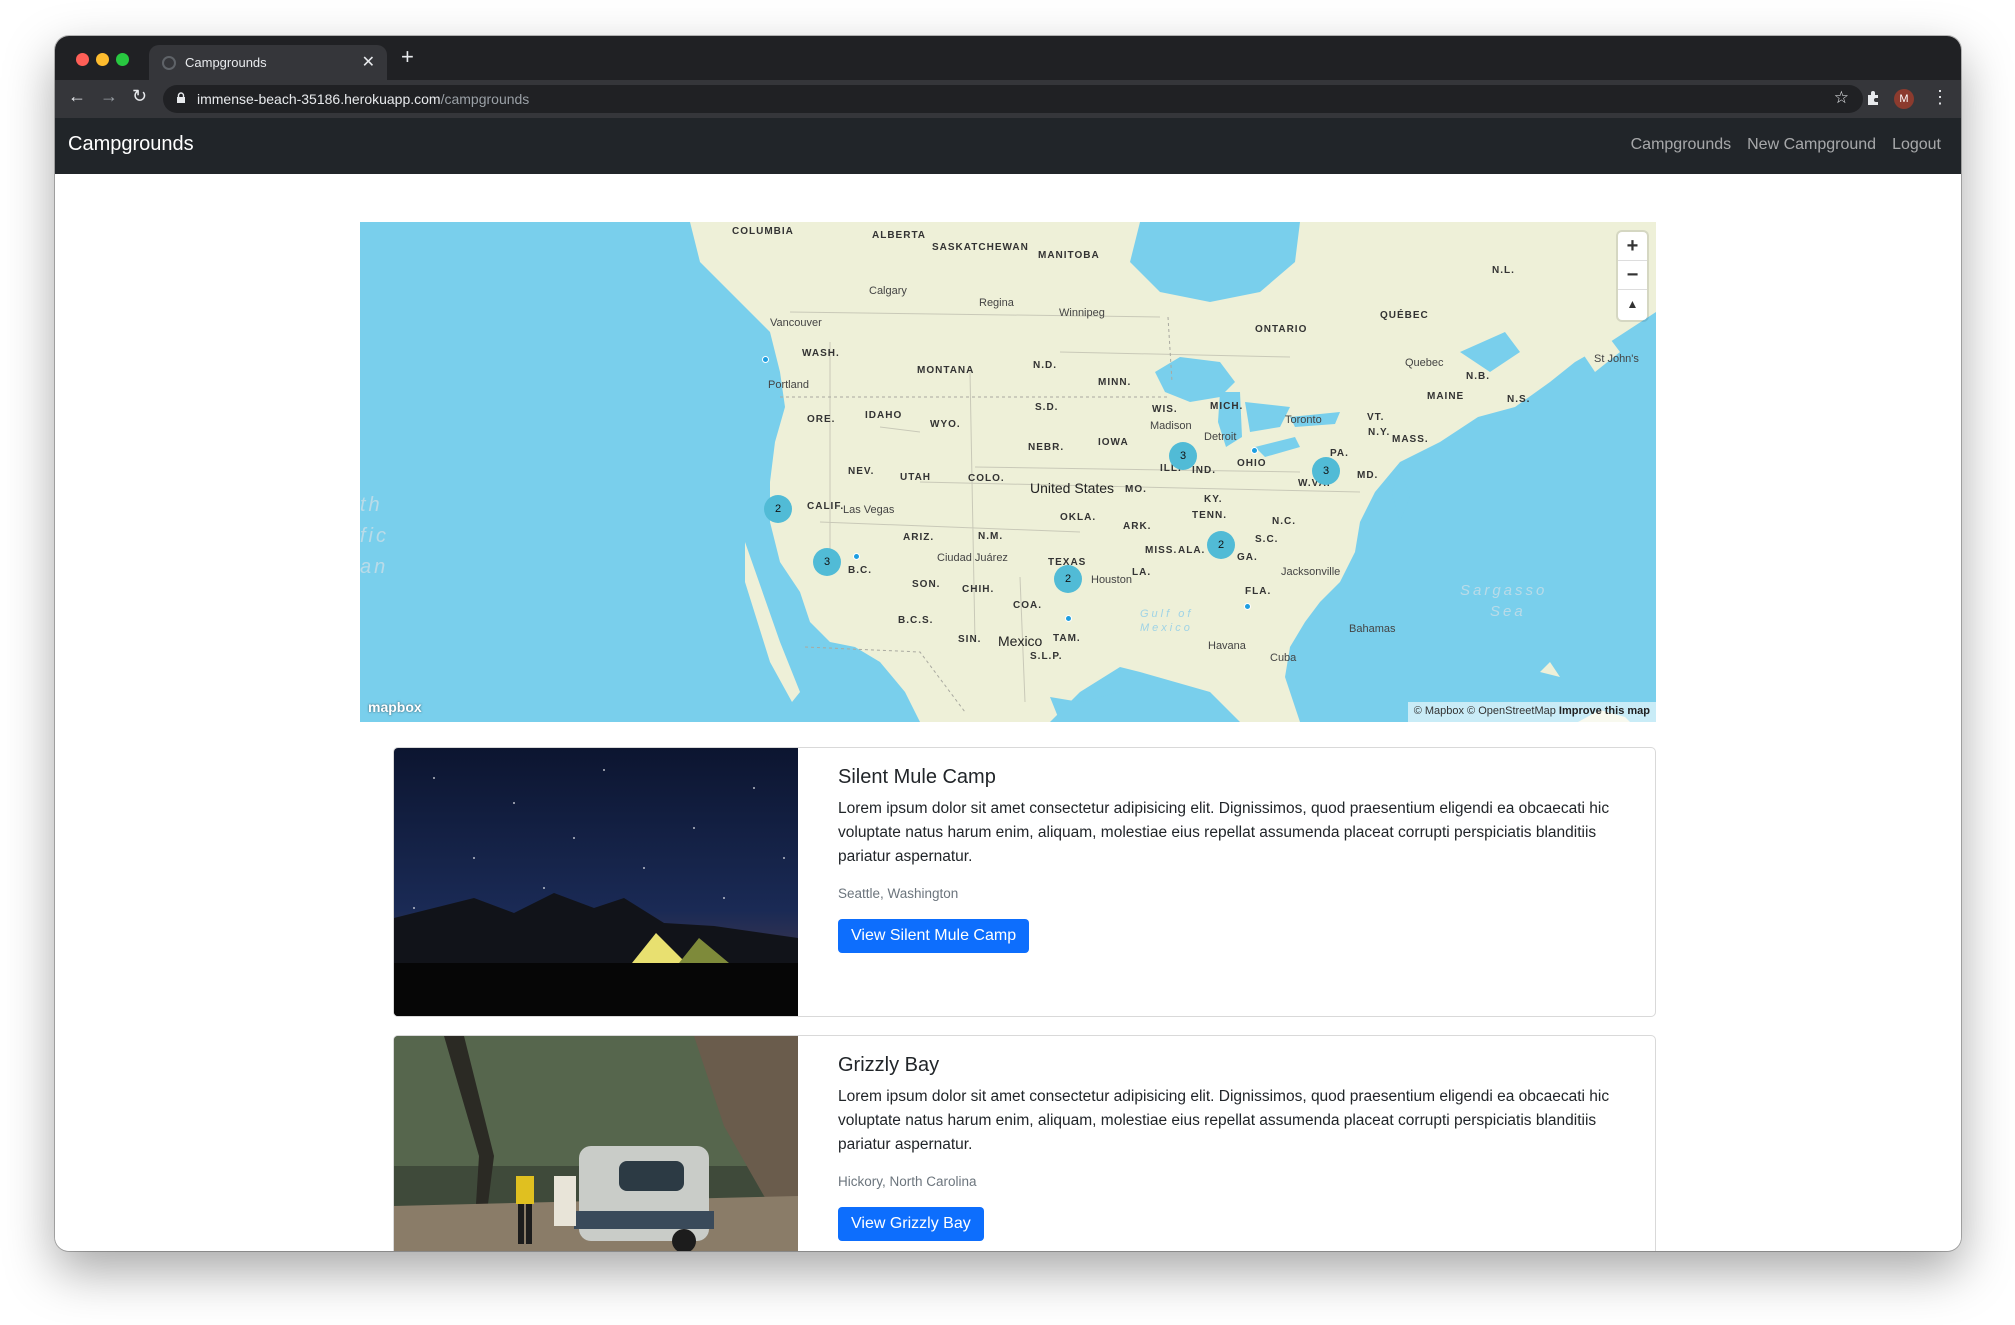 The height and width of the screenshot is (1325, 2015). Describe the element at coordinates (889, 1065) in the screenshot. I see `campground-title: Grizzly Bay` at that location.